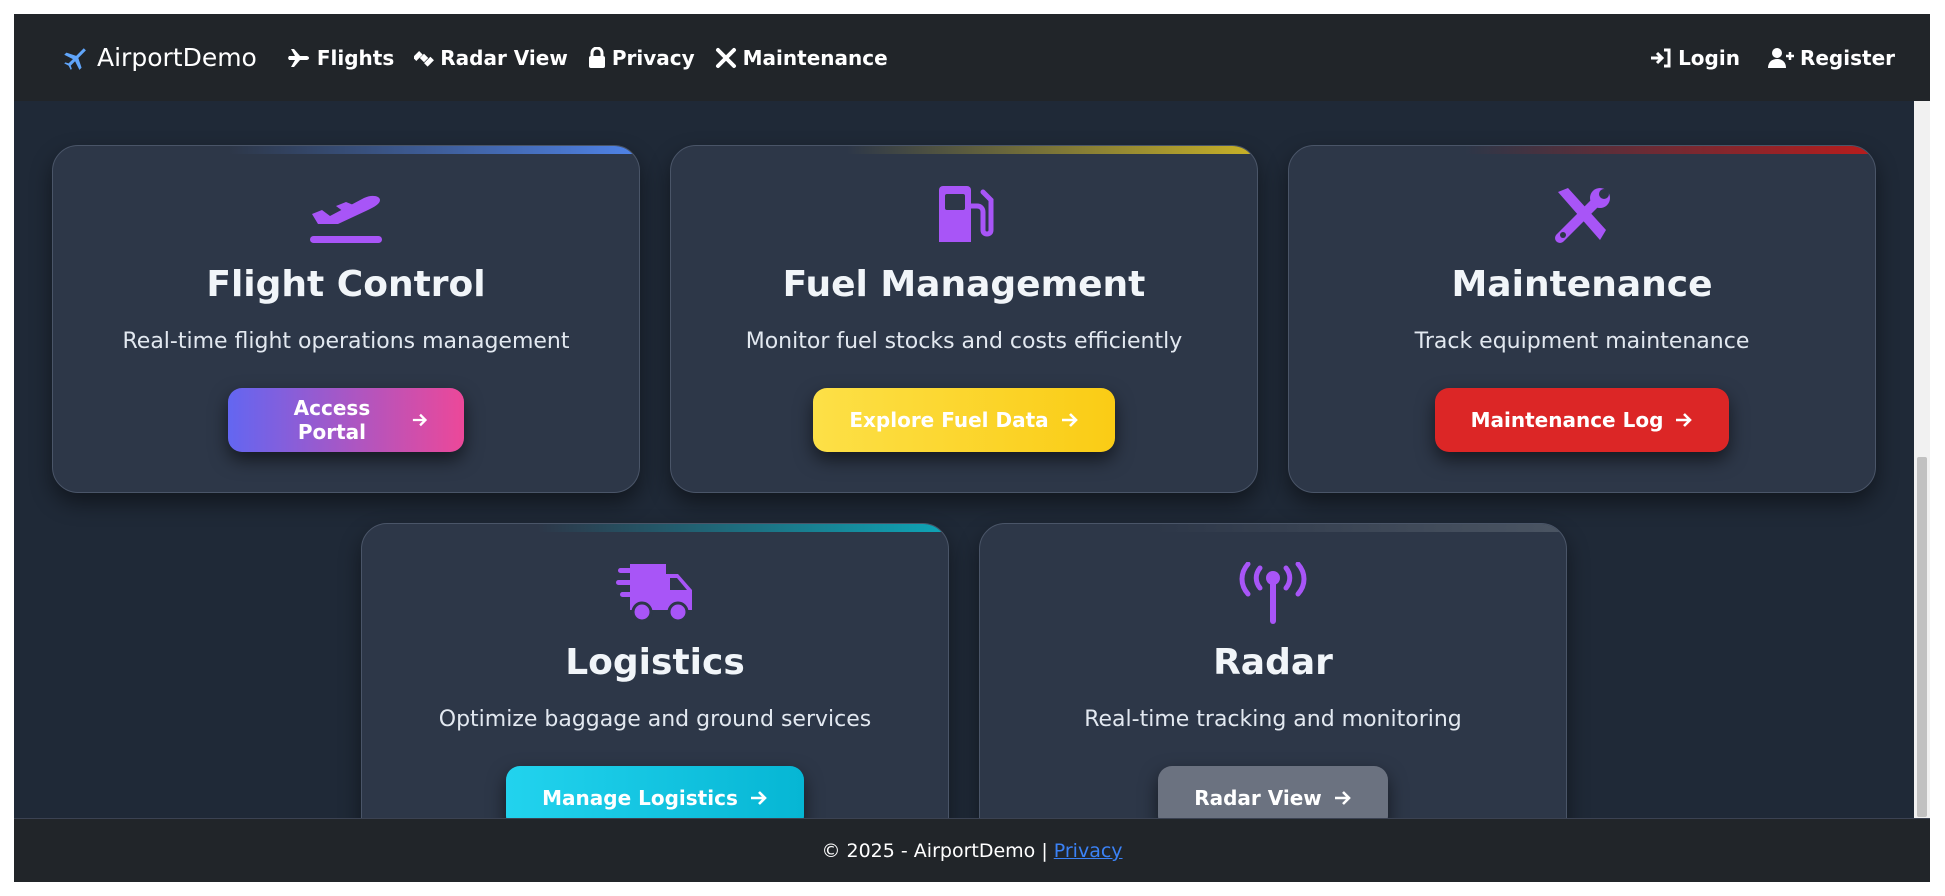 The image size is (1945, 896). I want to click on card-description: Real-time flight operations management, so click(346, 341).